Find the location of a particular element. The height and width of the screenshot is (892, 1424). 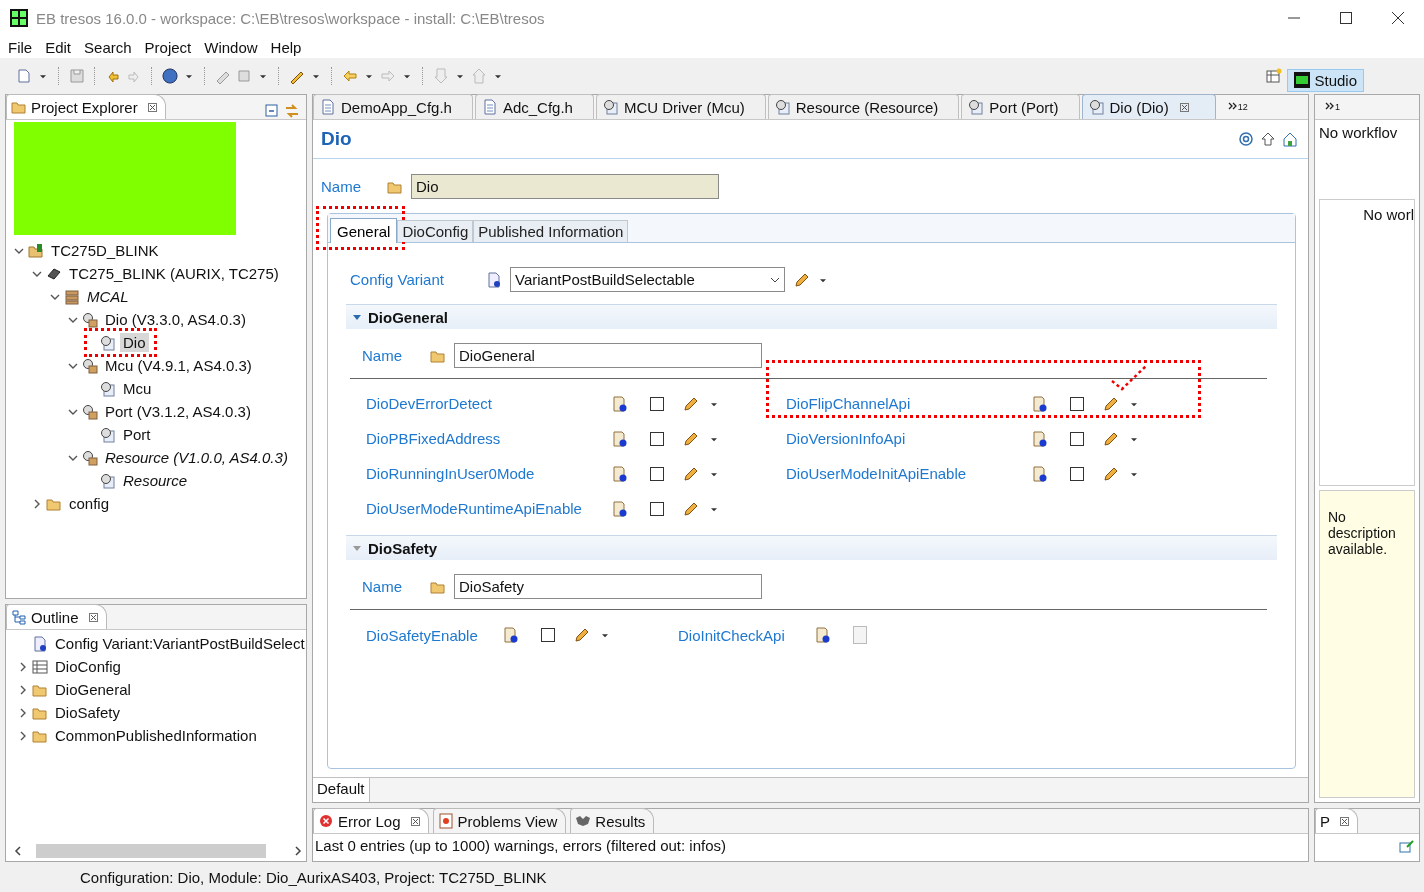

view-tab: Project Explorer is located at coordinates (86, 106).